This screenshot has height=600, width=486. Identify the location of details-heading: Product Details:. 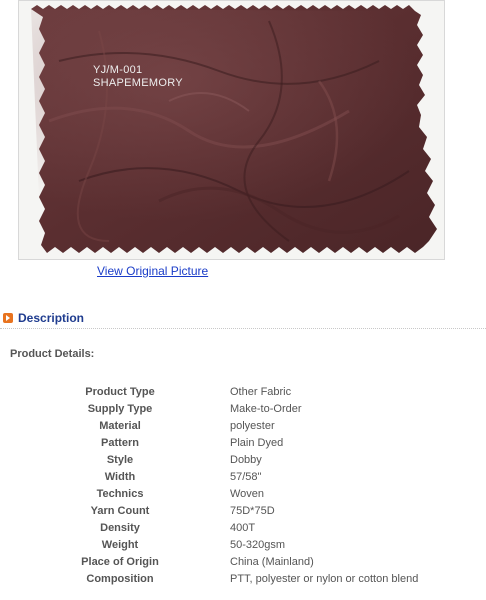
(52, 354).